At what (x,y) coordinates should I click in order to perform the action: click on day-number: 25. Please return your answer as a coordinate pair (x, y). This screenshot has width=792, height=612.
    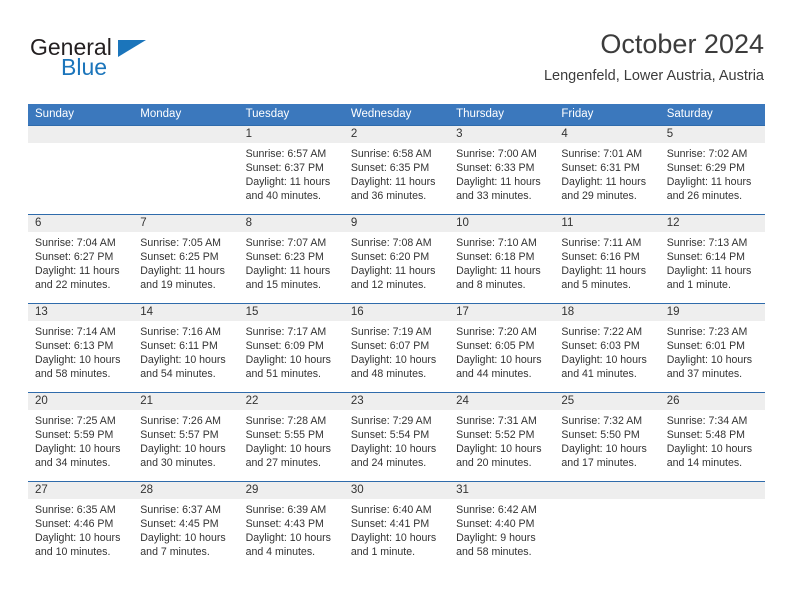
    Looking at the image, I should click on (606, 401).